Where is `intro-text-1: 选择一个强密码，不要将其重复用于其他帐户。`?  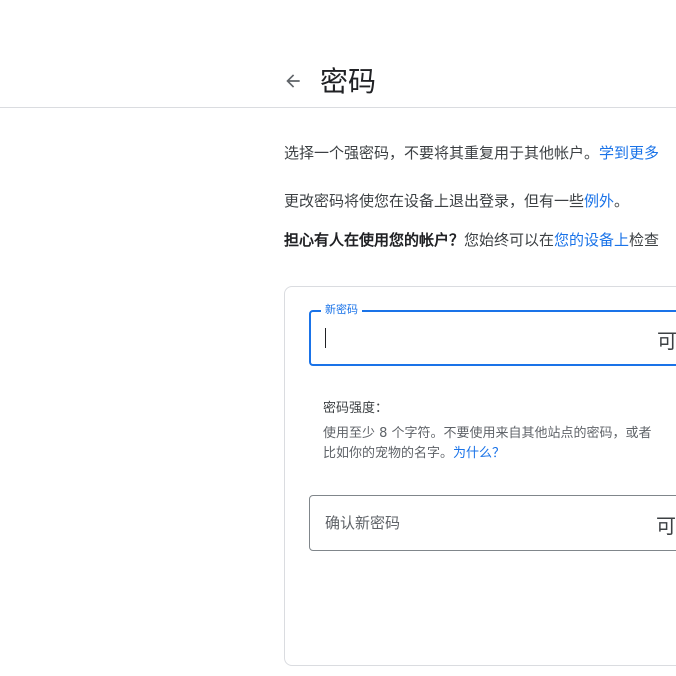
intro-text-1: 选择一个强密码，不要将其重复用于其他帐户。 is located at coordinates (442, 153).